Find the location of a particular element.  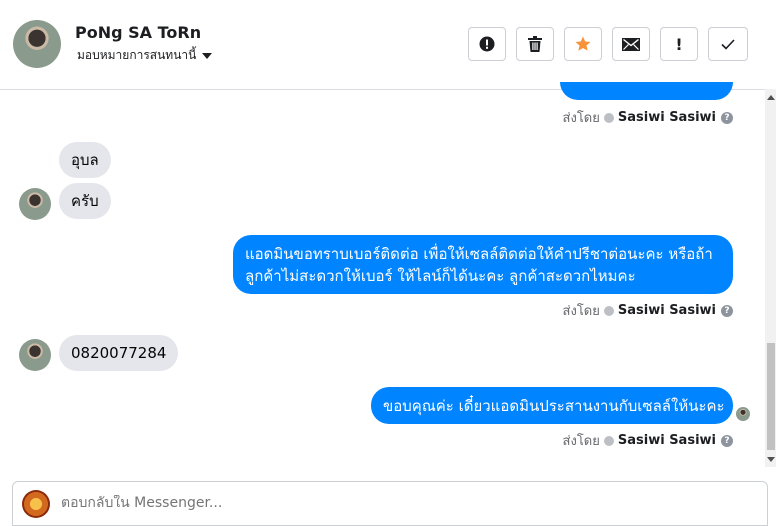

exclamation-icon: ! is located at coordinates (679, 44).